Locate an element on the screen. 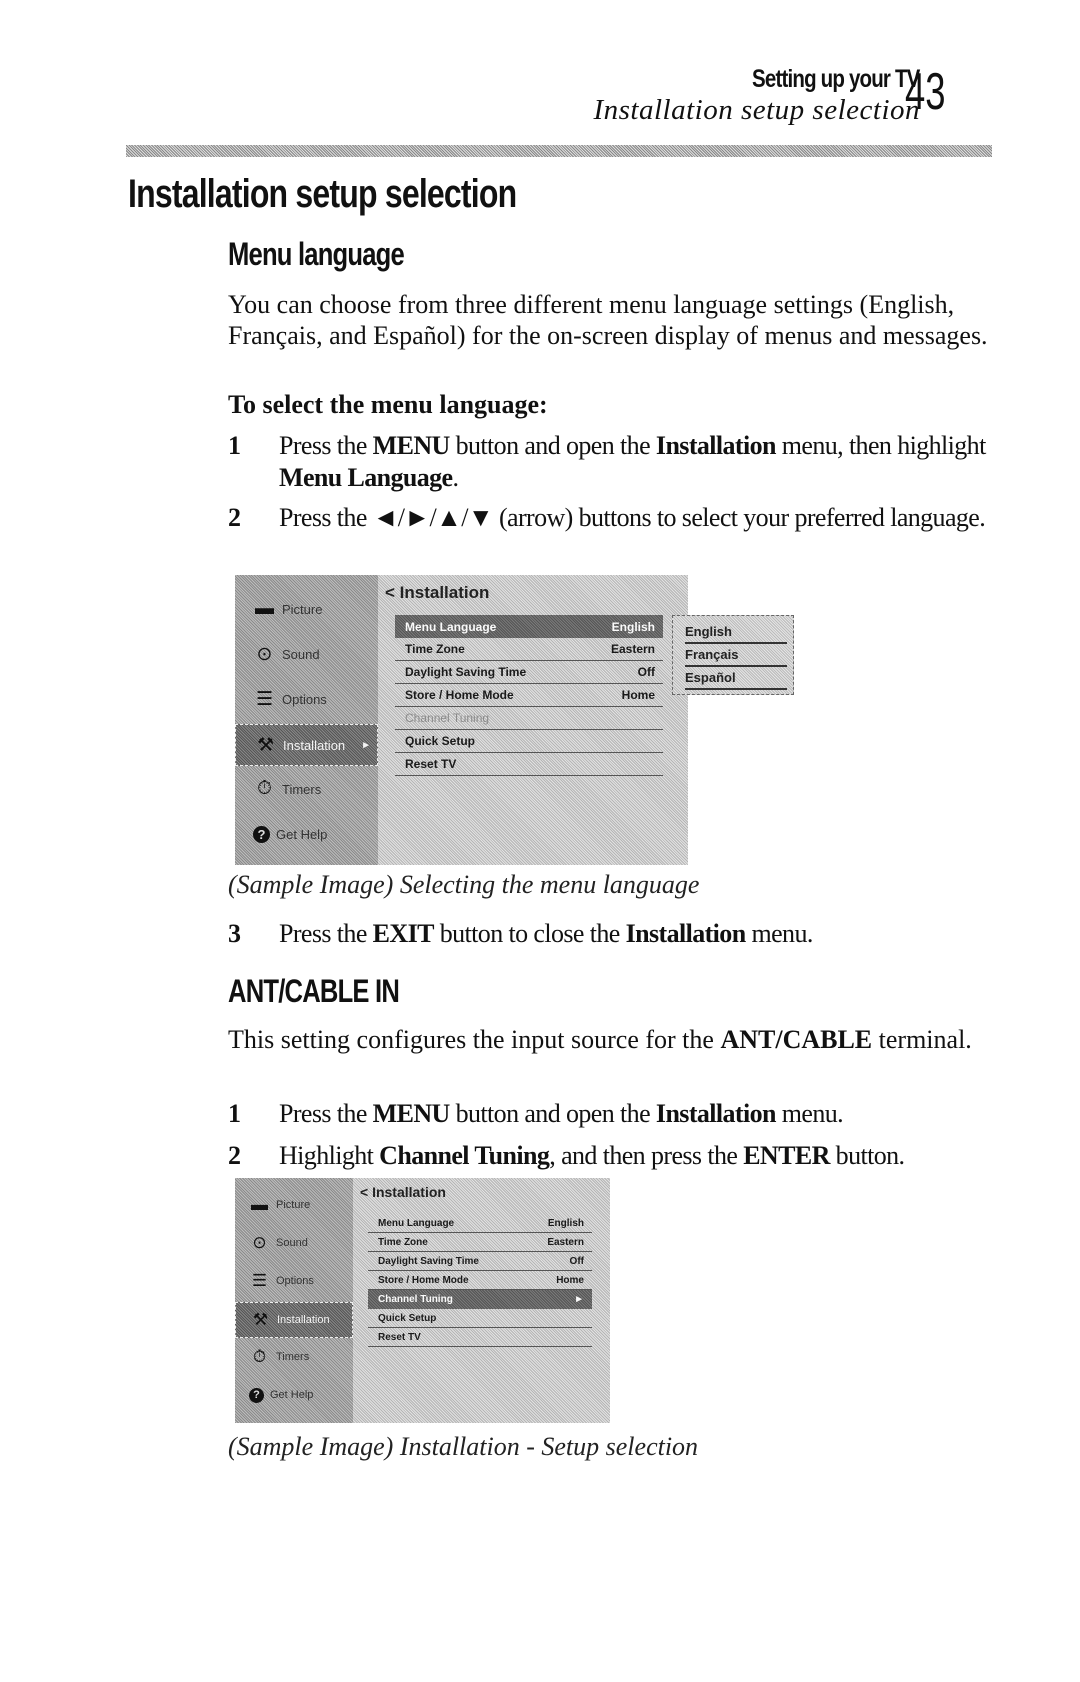  emphasis-text: EXIT is located at coordinates (403, 933).